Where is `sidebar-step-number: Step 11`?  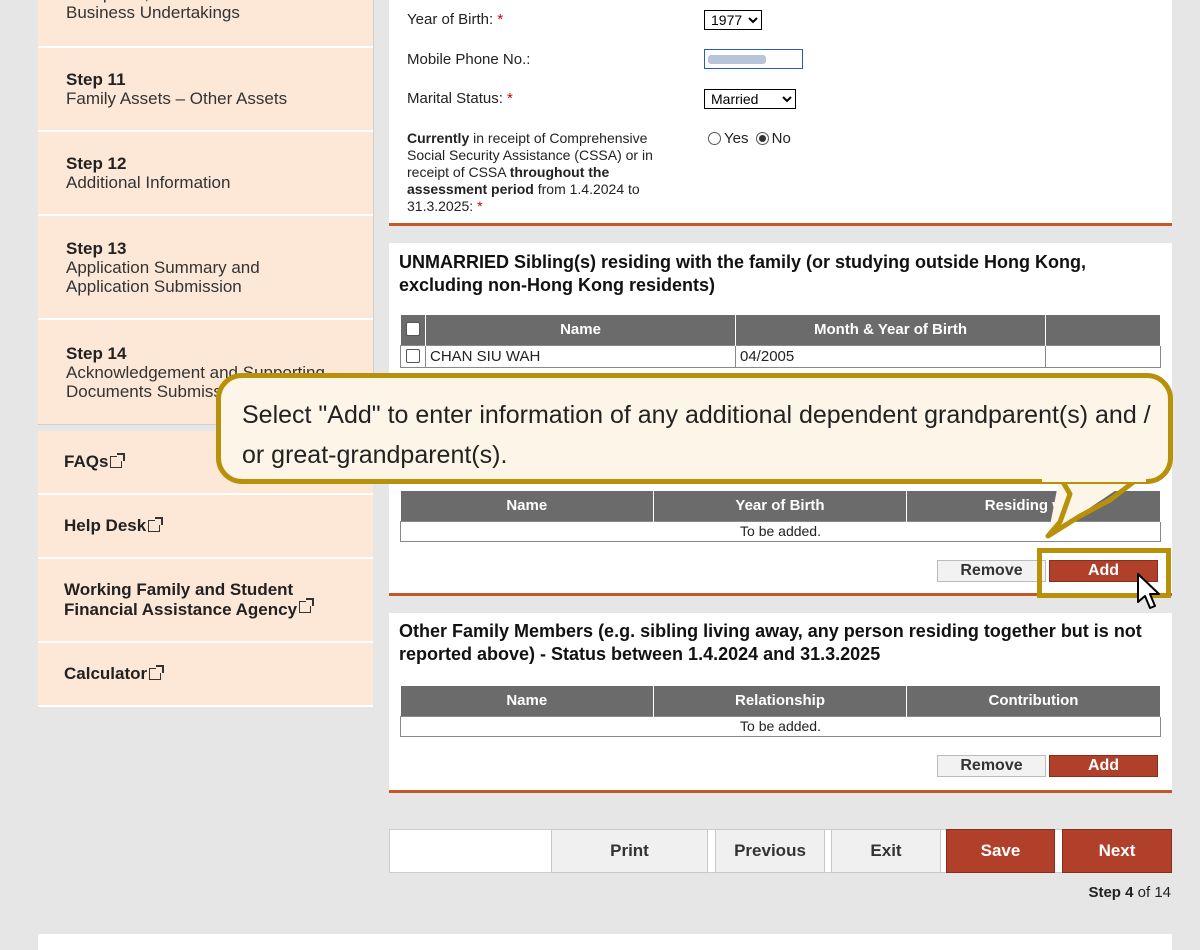 sidebar-step-number: Step 11 is located at coordinates (96, 79).